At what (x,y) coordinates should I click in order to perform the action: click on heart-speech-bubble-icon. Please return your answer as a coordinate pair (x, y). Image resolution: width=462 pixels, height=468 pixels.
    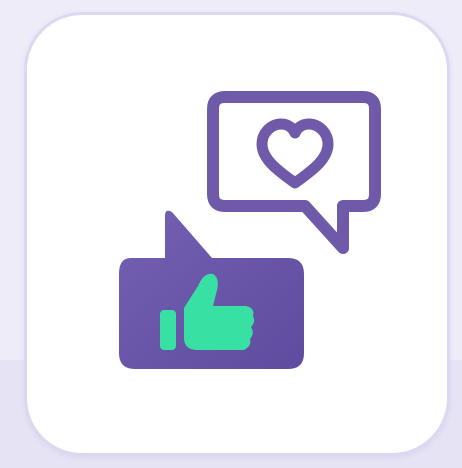
    Looking at the image, I should click on (294, 172).